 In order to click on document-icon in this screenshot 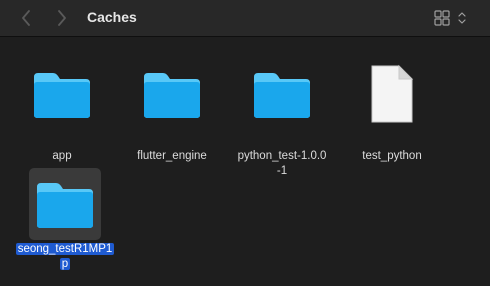, I will do `click(392, 93)`.